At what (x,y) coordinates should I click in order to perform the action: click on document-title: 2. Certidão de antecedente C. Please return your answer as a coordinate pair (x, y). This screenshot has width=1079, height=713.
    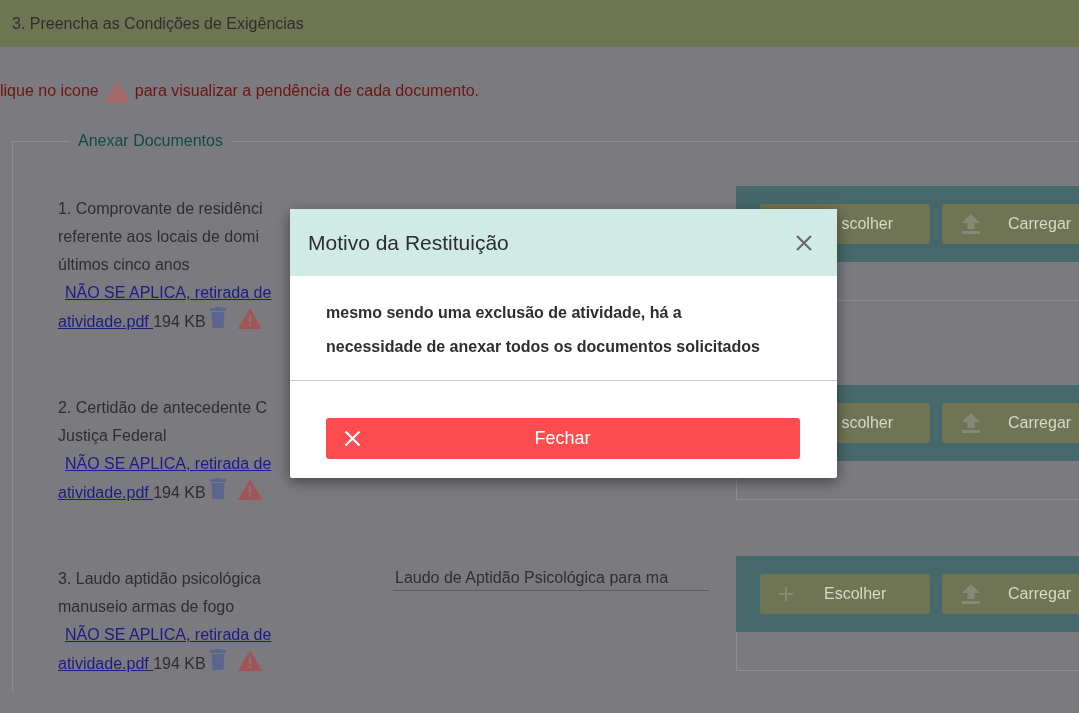
    Looking at the image, I should click on (163, 408).